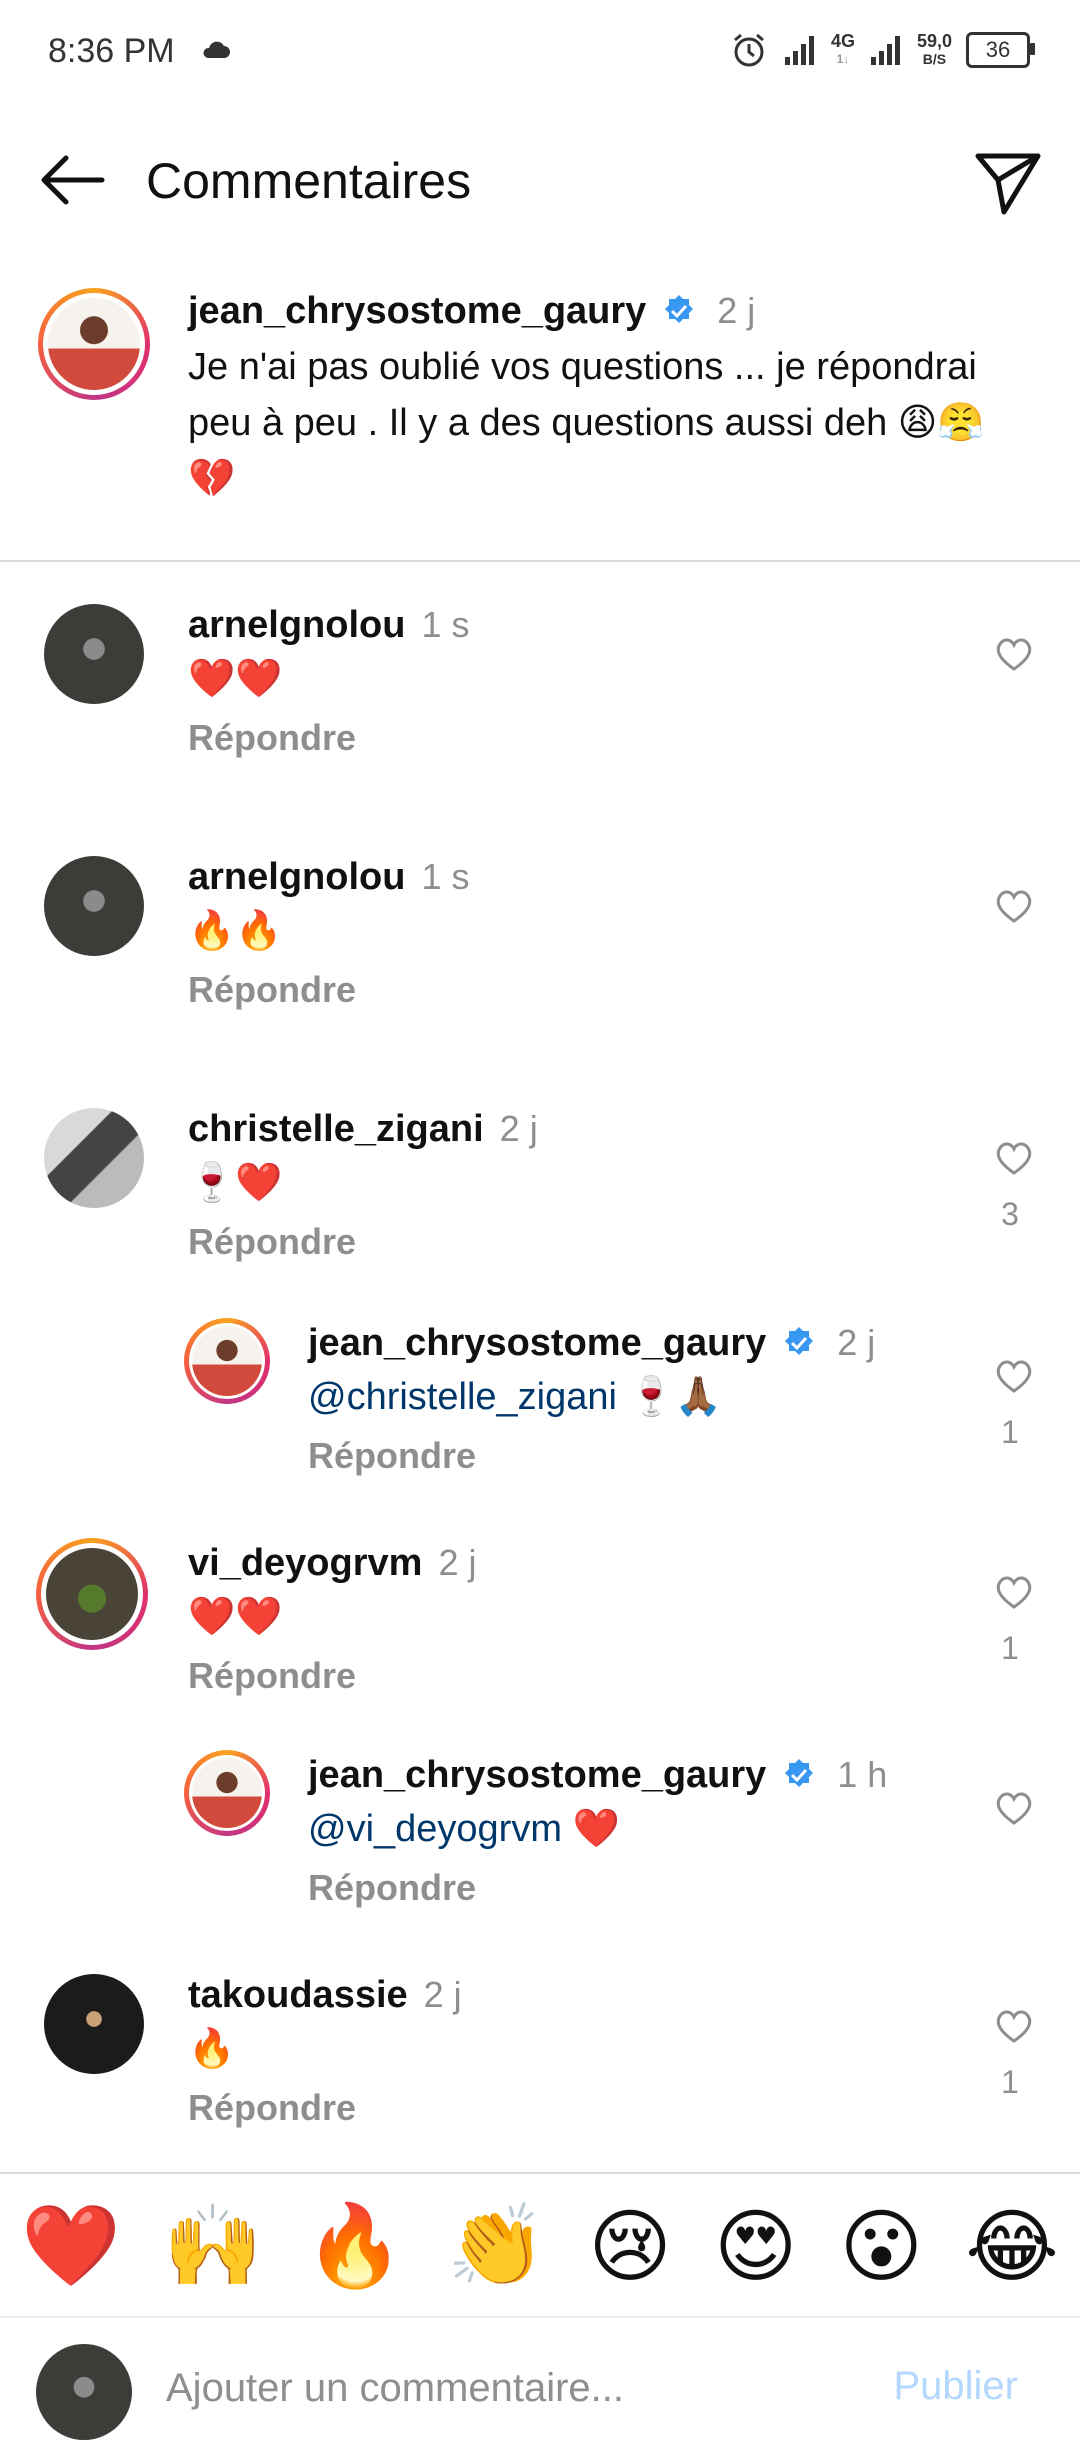 The width and height of the screenshot is (1080, 2462). I want to click on emoji-heart-eyes: 😍, so click(755, 2246).